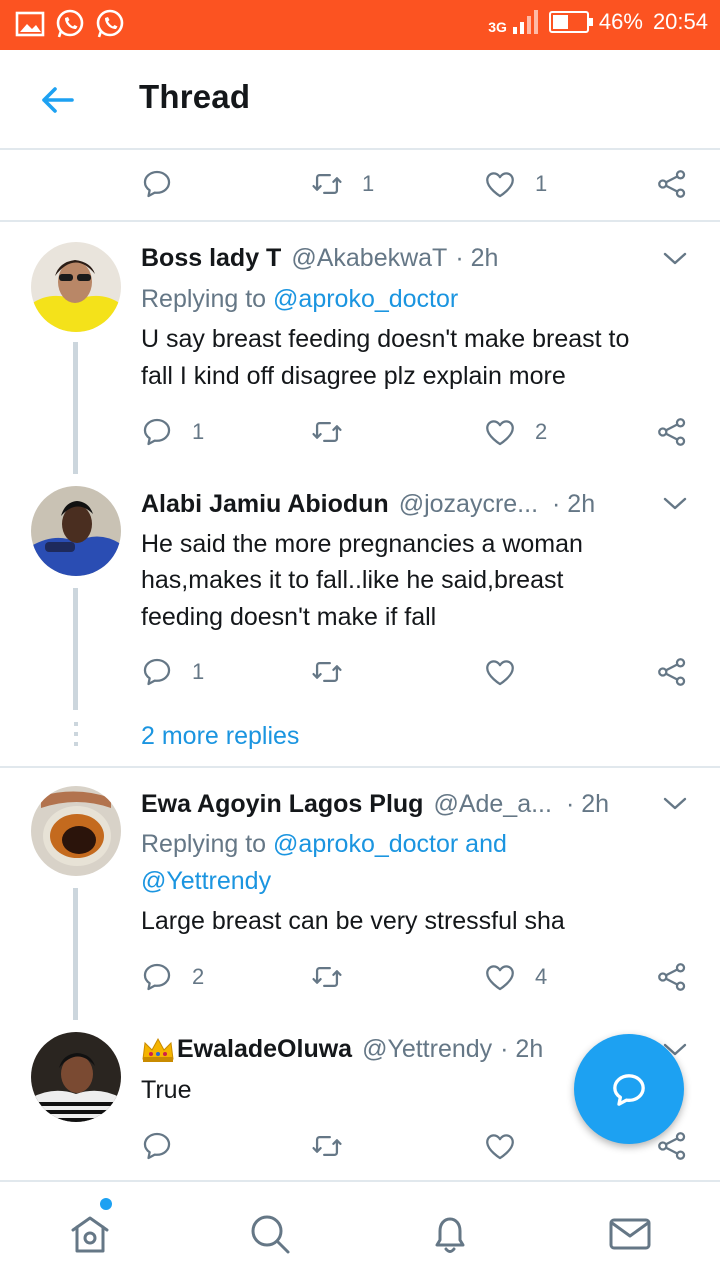 The height and width of the screenshot is (1280, 720). I want to click on battery-percent: 46%, so click(620, 21).